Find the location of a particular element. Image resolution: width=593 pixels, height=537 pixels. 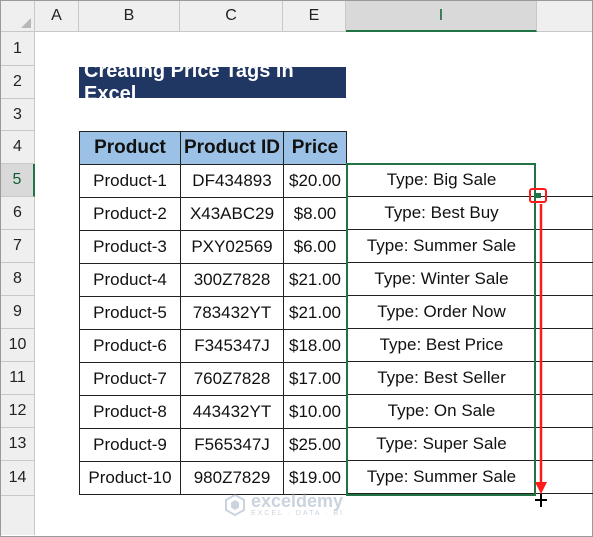

watermark-name: exceldemy is located at coordinates (297, 501).